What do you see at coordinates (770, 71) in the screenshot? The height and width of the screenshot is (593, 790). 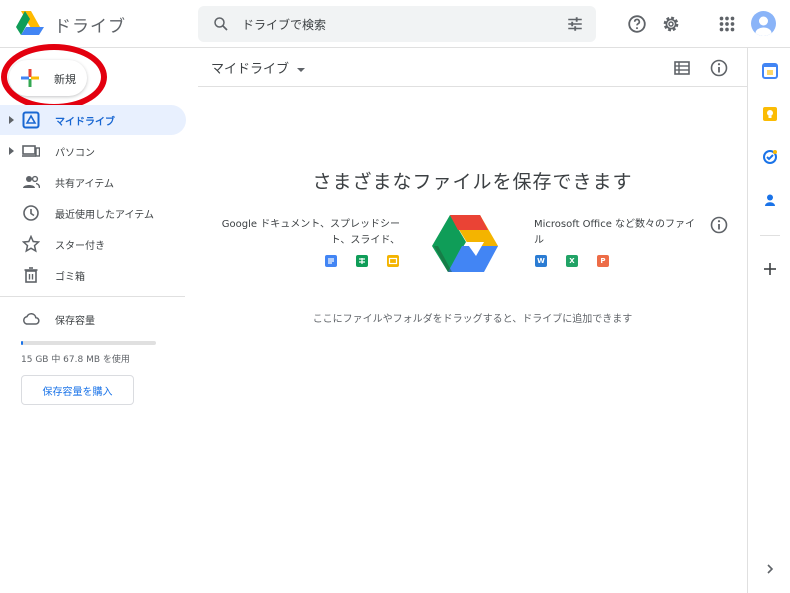 I see `calendar-icon` at bounding box center [770, 71].